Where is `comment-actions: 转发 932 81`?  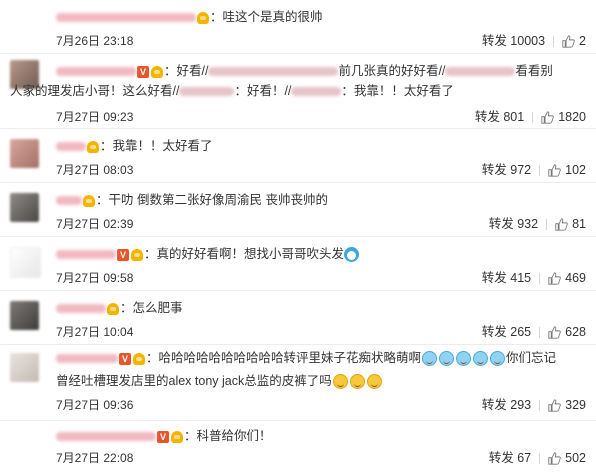
comment-actions: 转发 932 81 is located at coordinates (537, 224).